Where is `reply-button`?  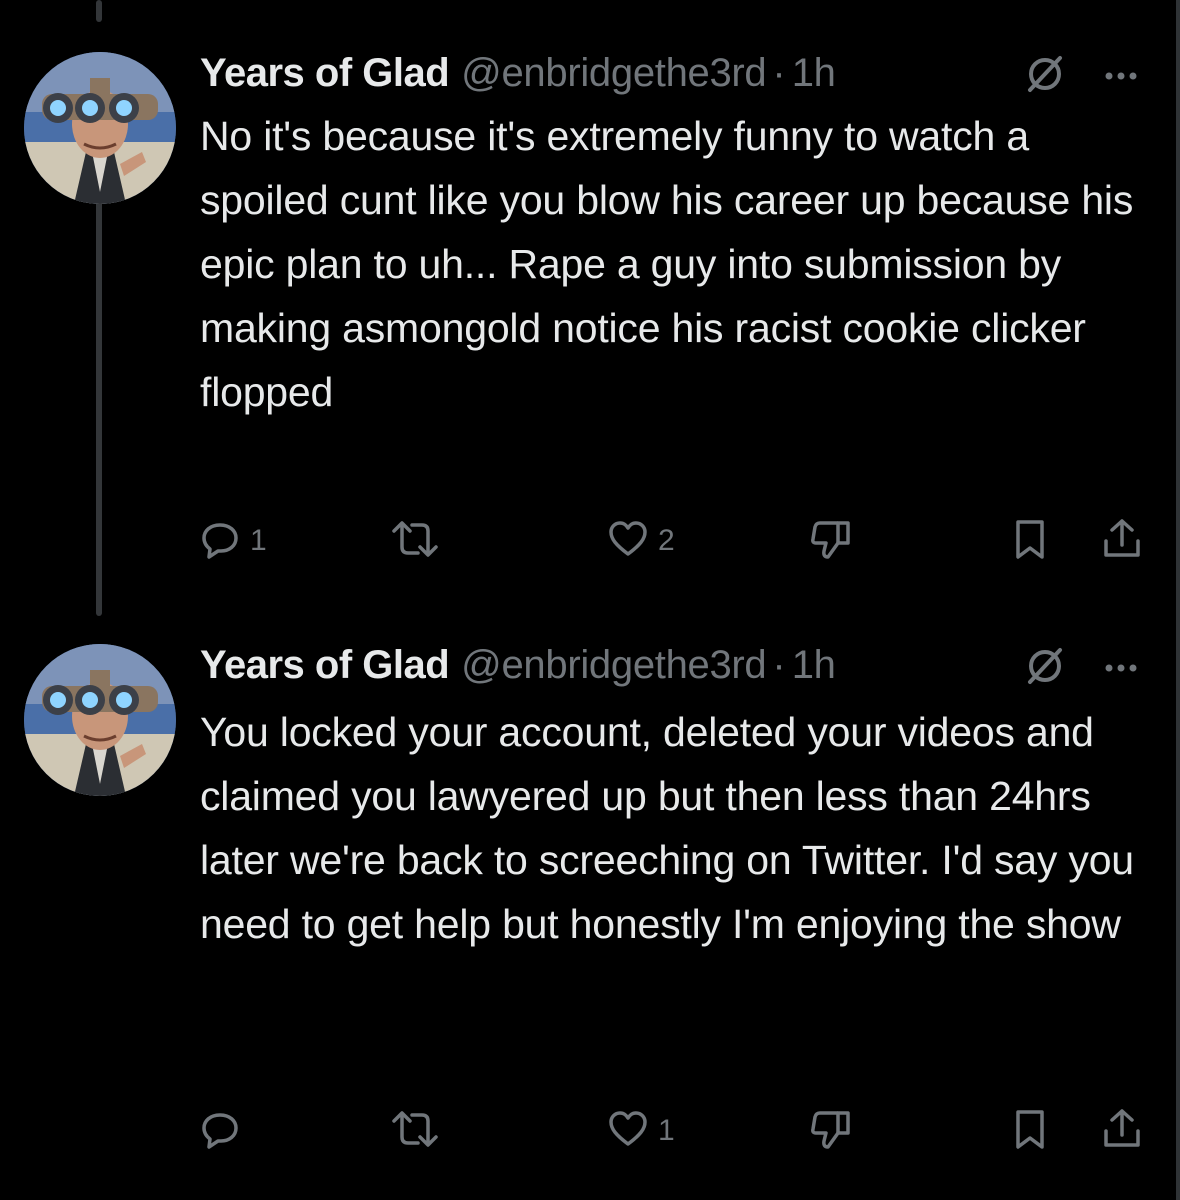
reply-button is located at coordinates (224, 1131).